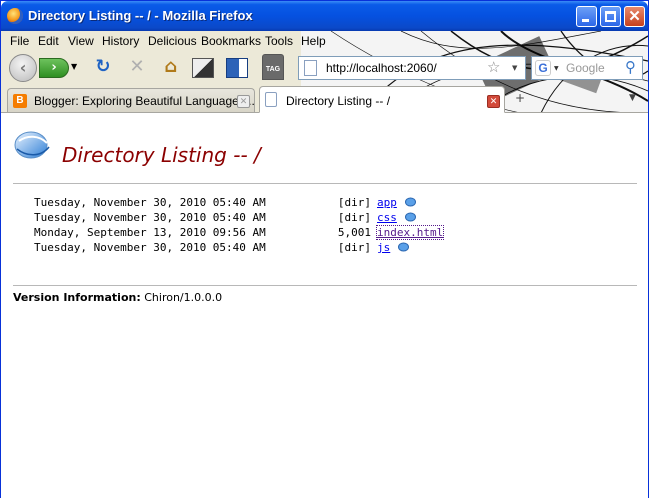  I want to click on maximize-icon, so click(610, 16).